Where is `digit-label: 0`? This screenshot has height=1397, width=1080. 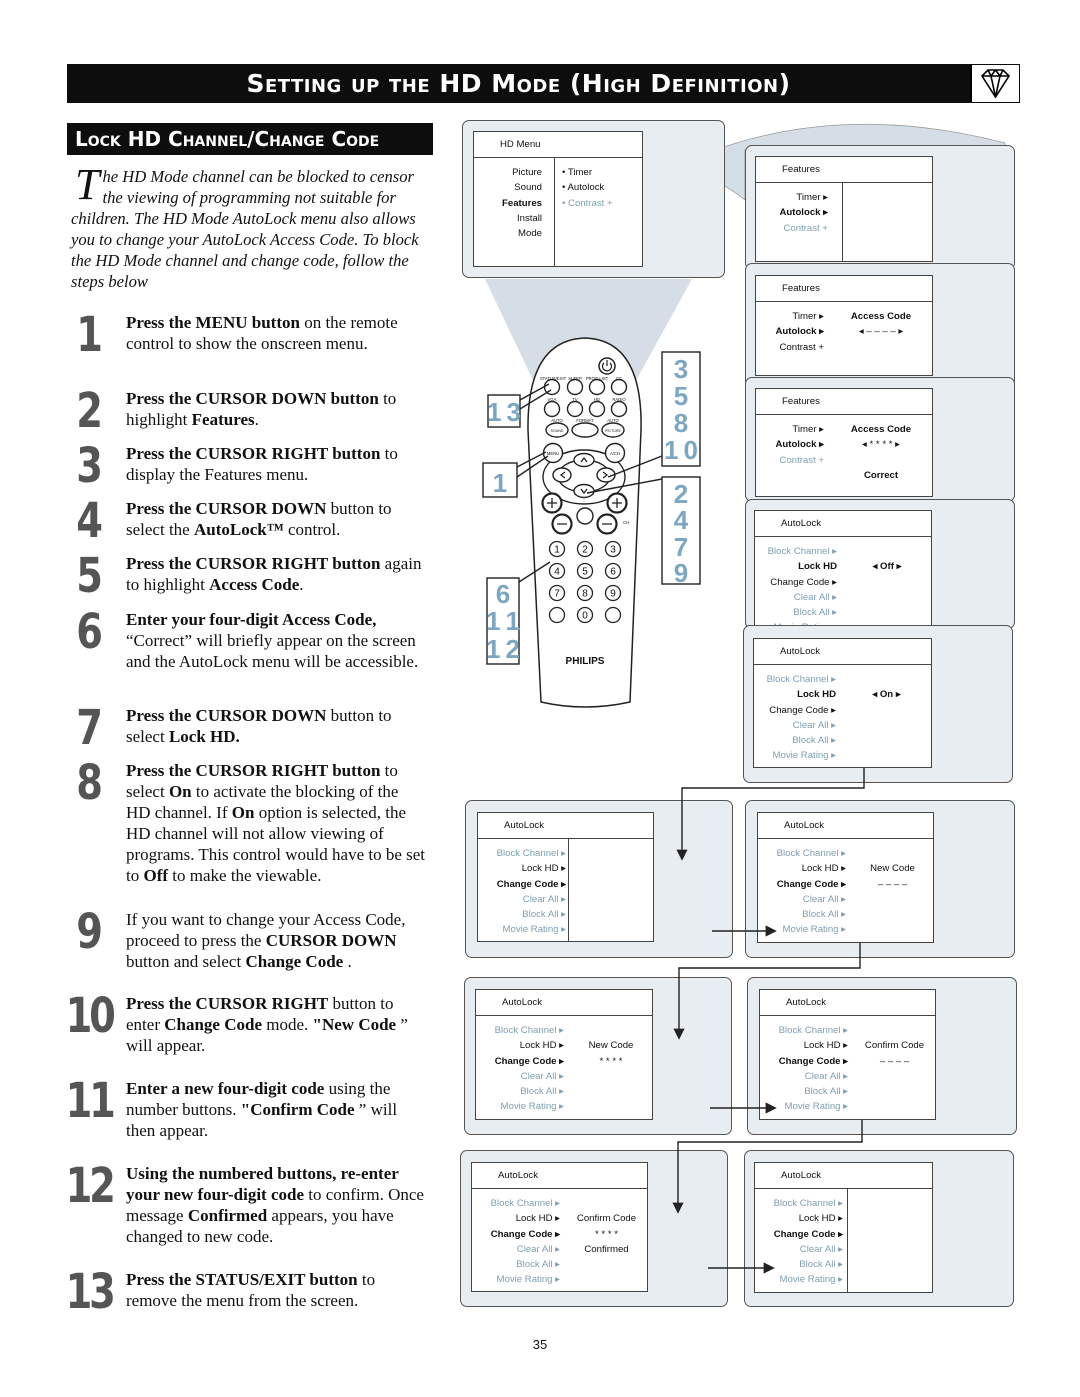
digit-label: 0 is located at coordinates (585, 616).